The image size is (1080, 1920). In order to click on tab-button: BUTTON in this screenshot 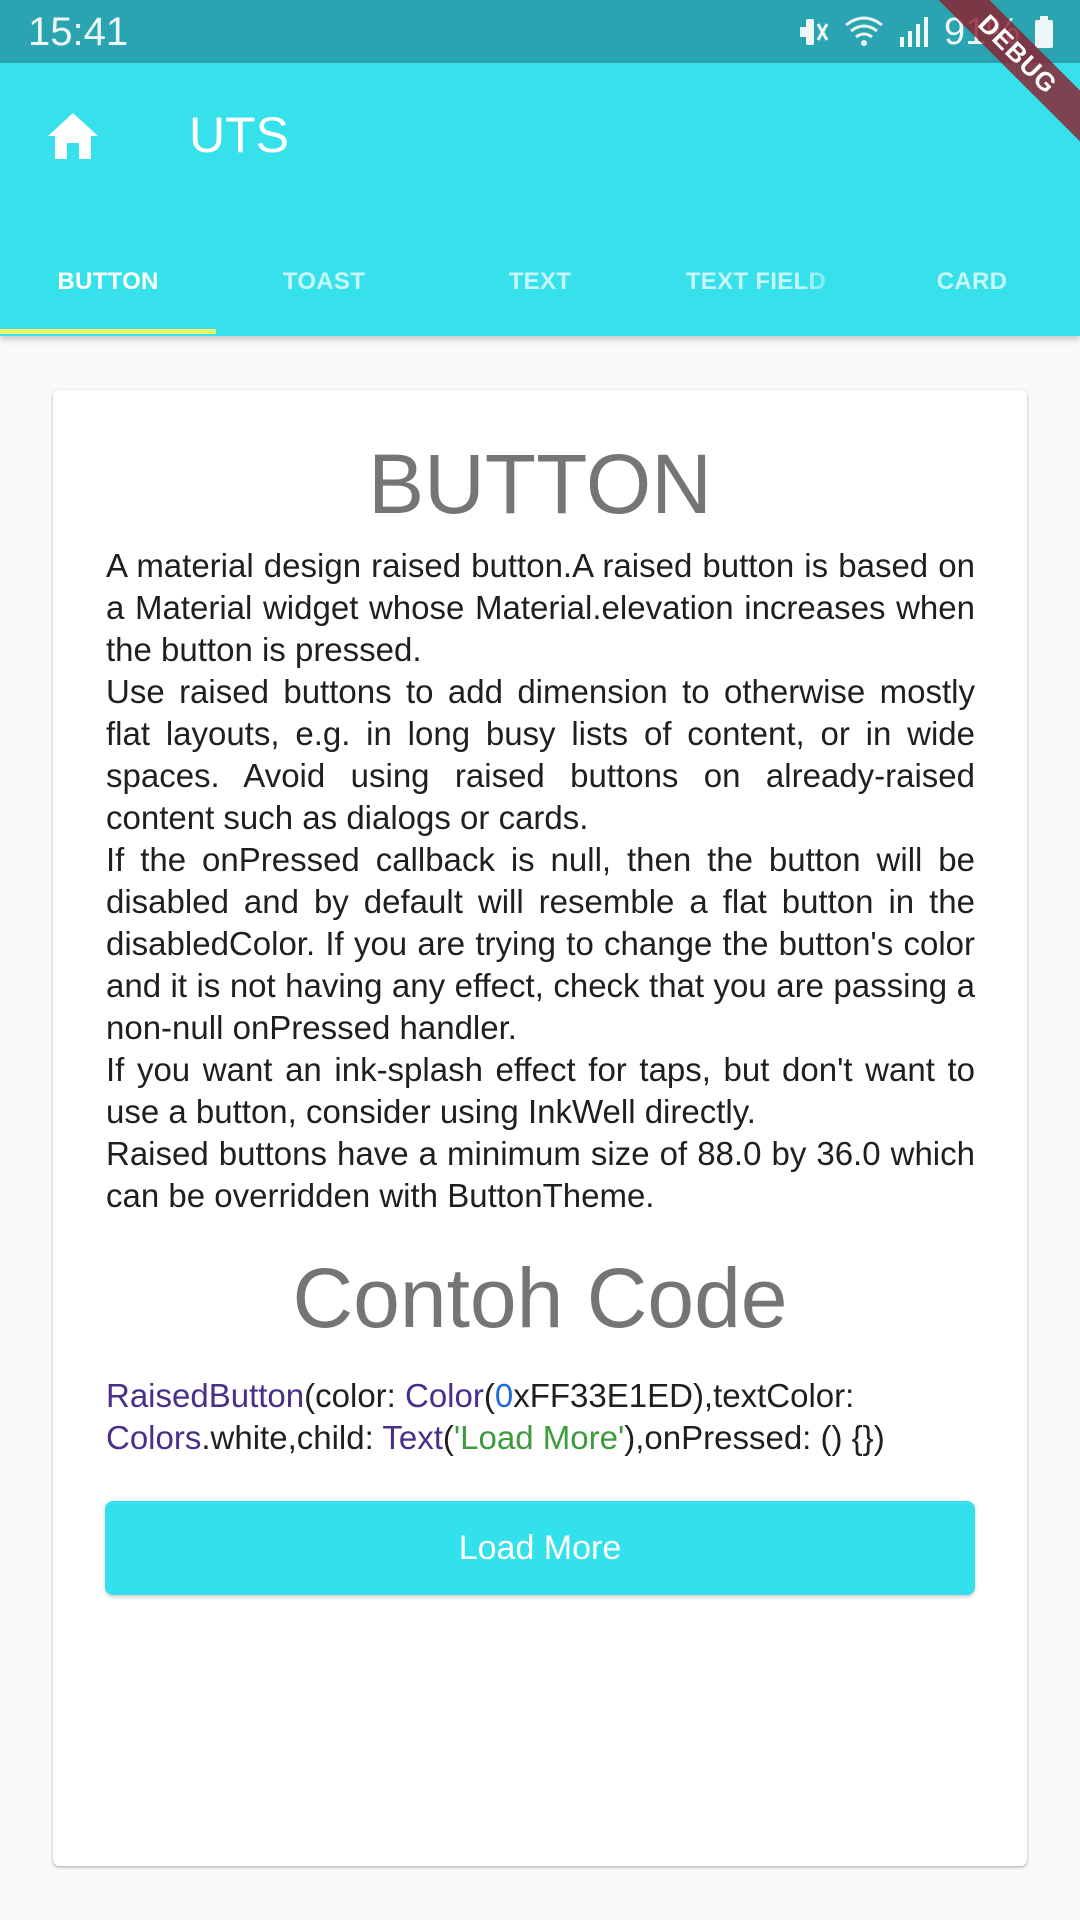, I will do `click(108, 302)`.